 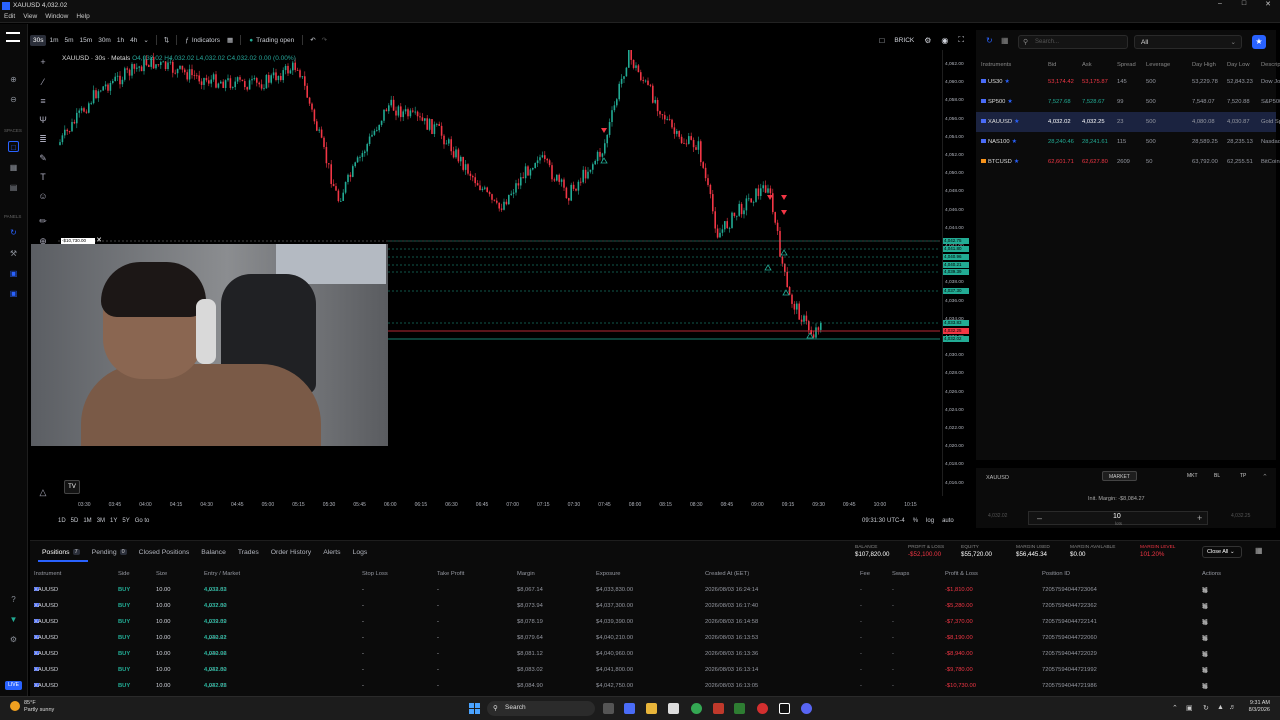 I want to click on trading-app-icon, so click(x=784, y=708).